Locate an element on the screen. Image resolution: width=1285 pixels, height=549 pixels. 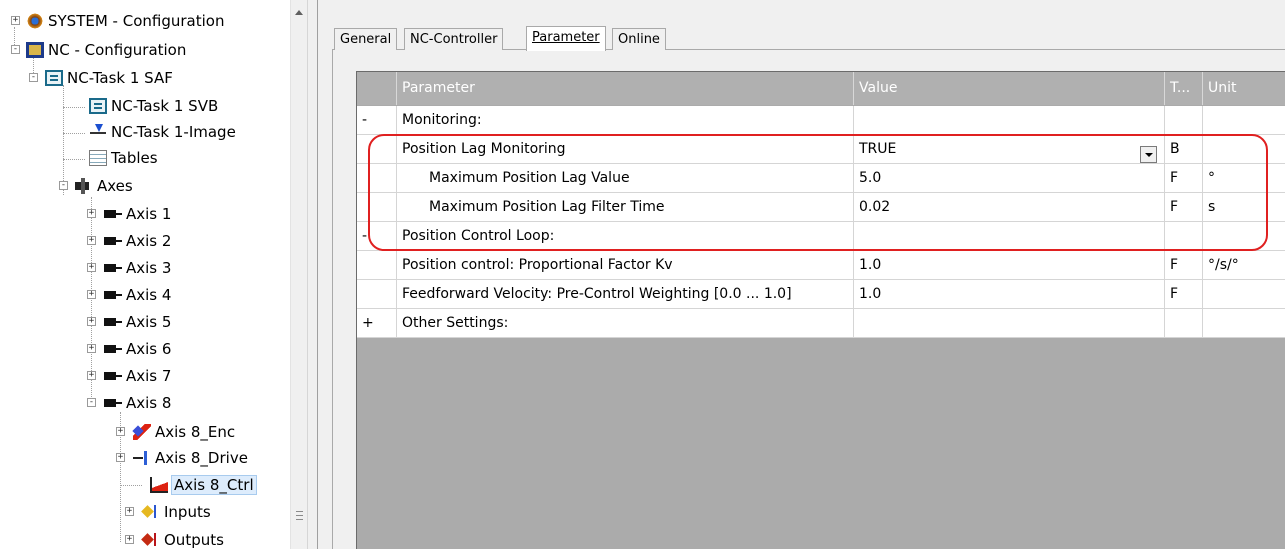
grid-row: Maximum Position Lag Filter Time 0.02 Fs is located at coordinates (821, 207).